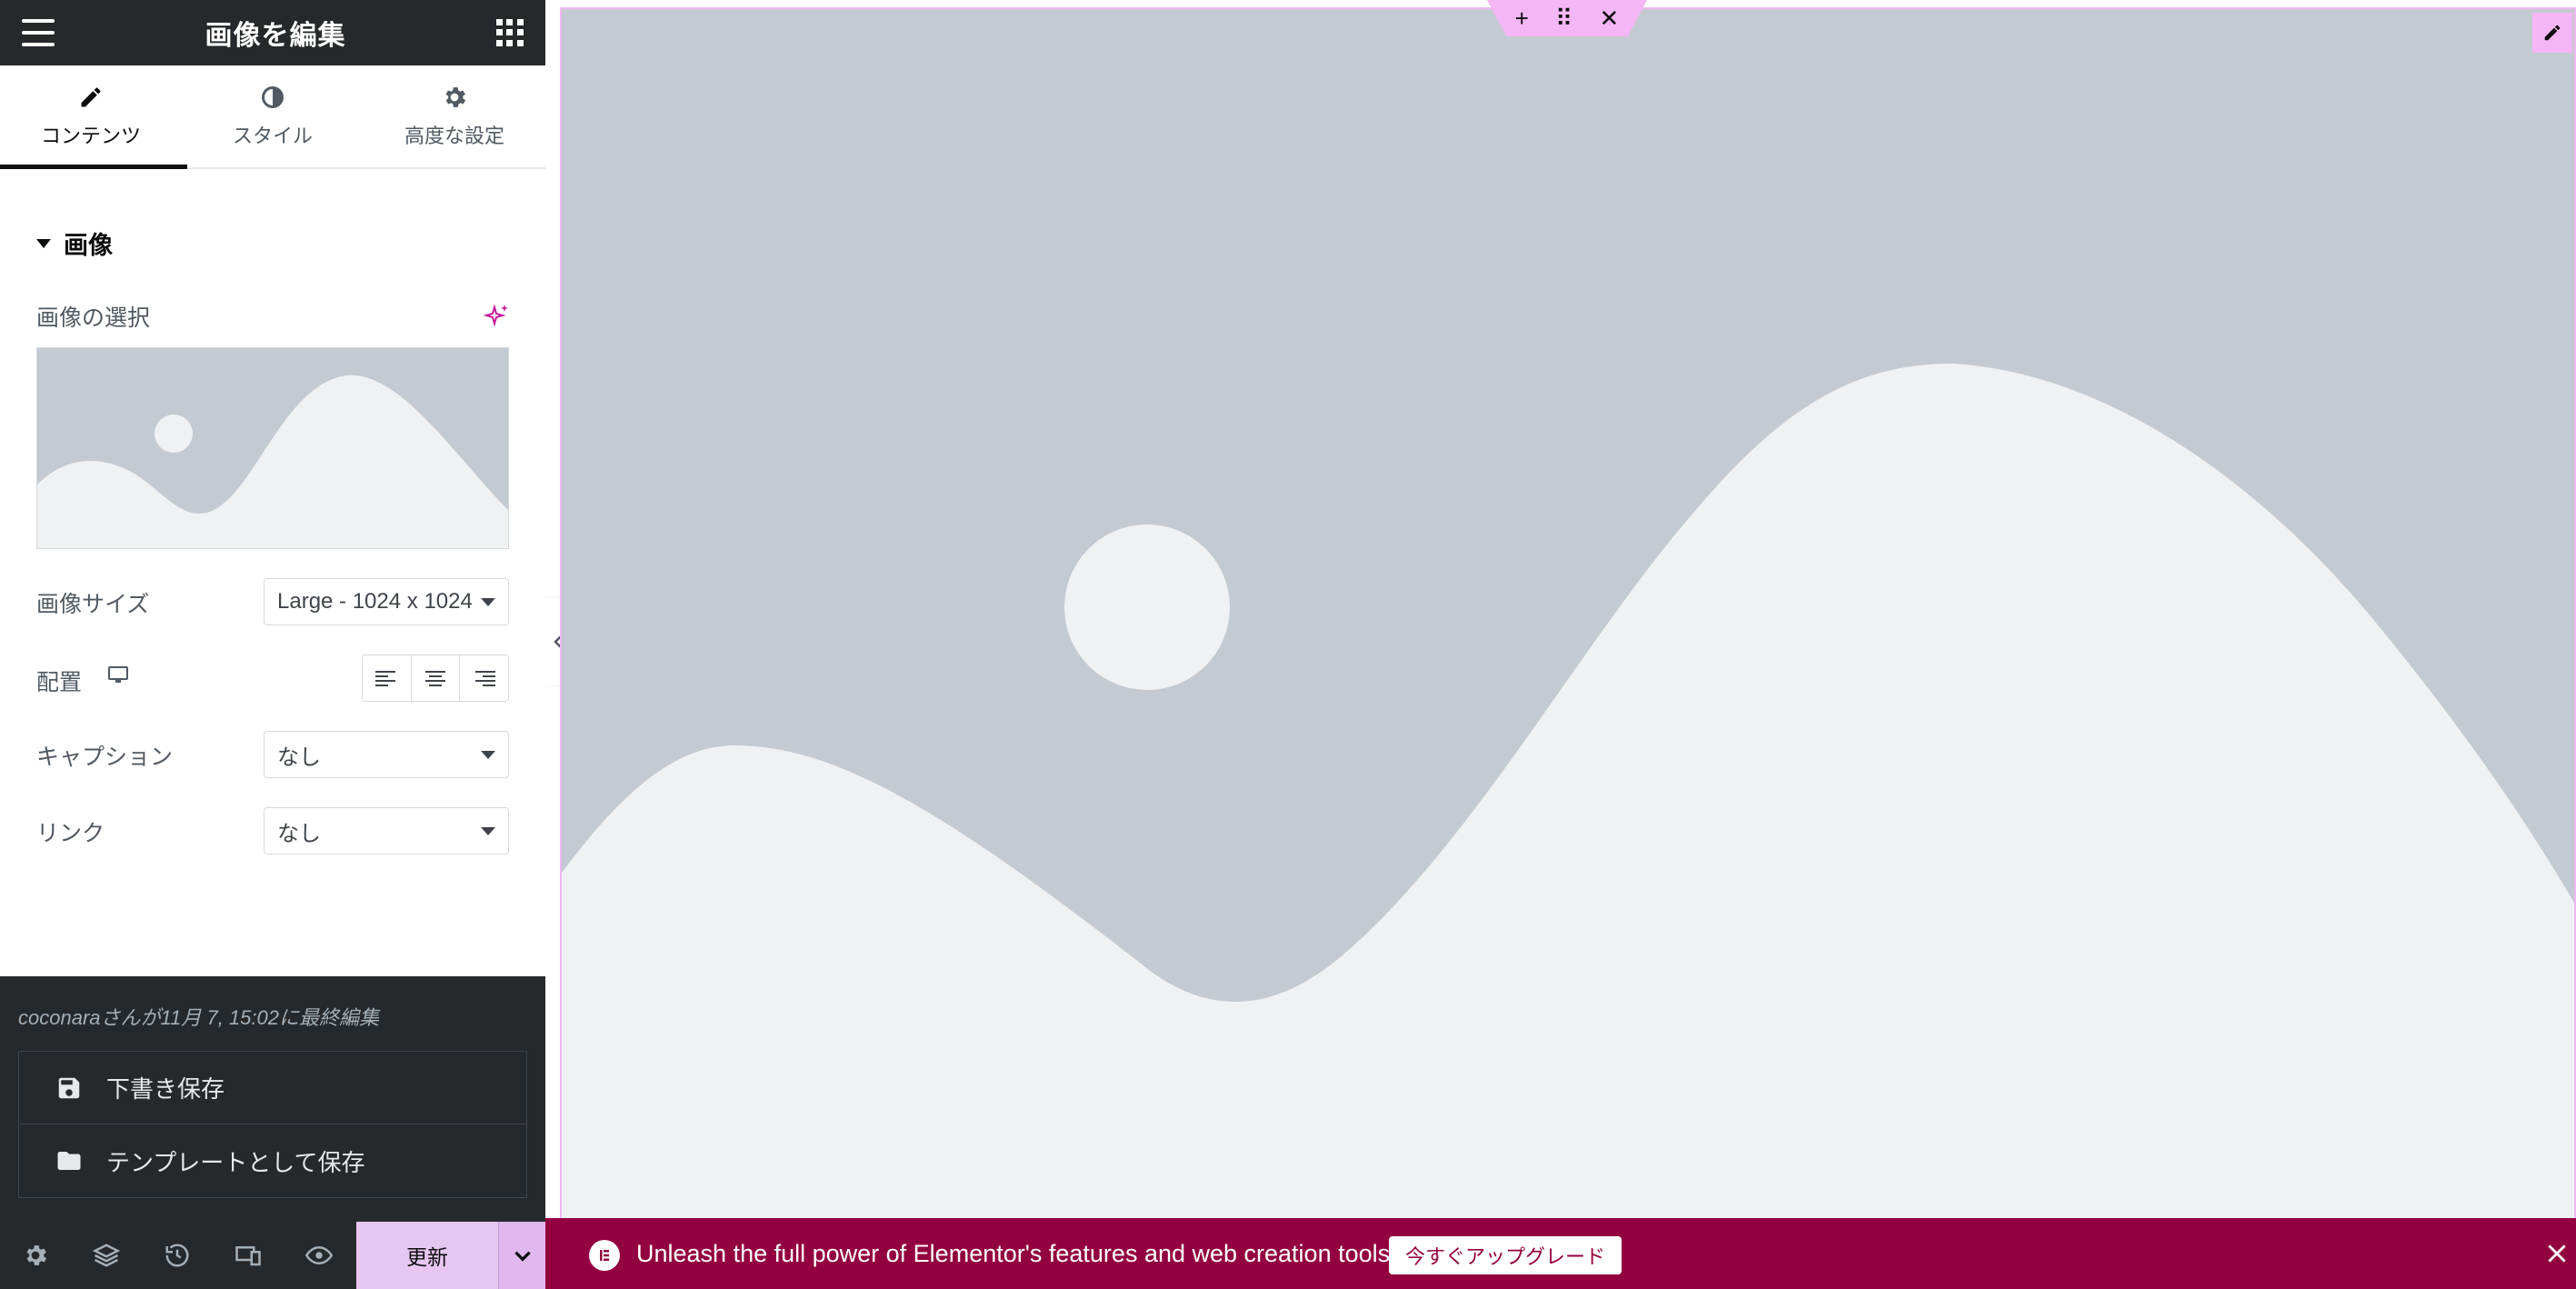  Describe the element at coordinates (59, 682) in the screenshot. I see `alignment-label: 配置` at that location.